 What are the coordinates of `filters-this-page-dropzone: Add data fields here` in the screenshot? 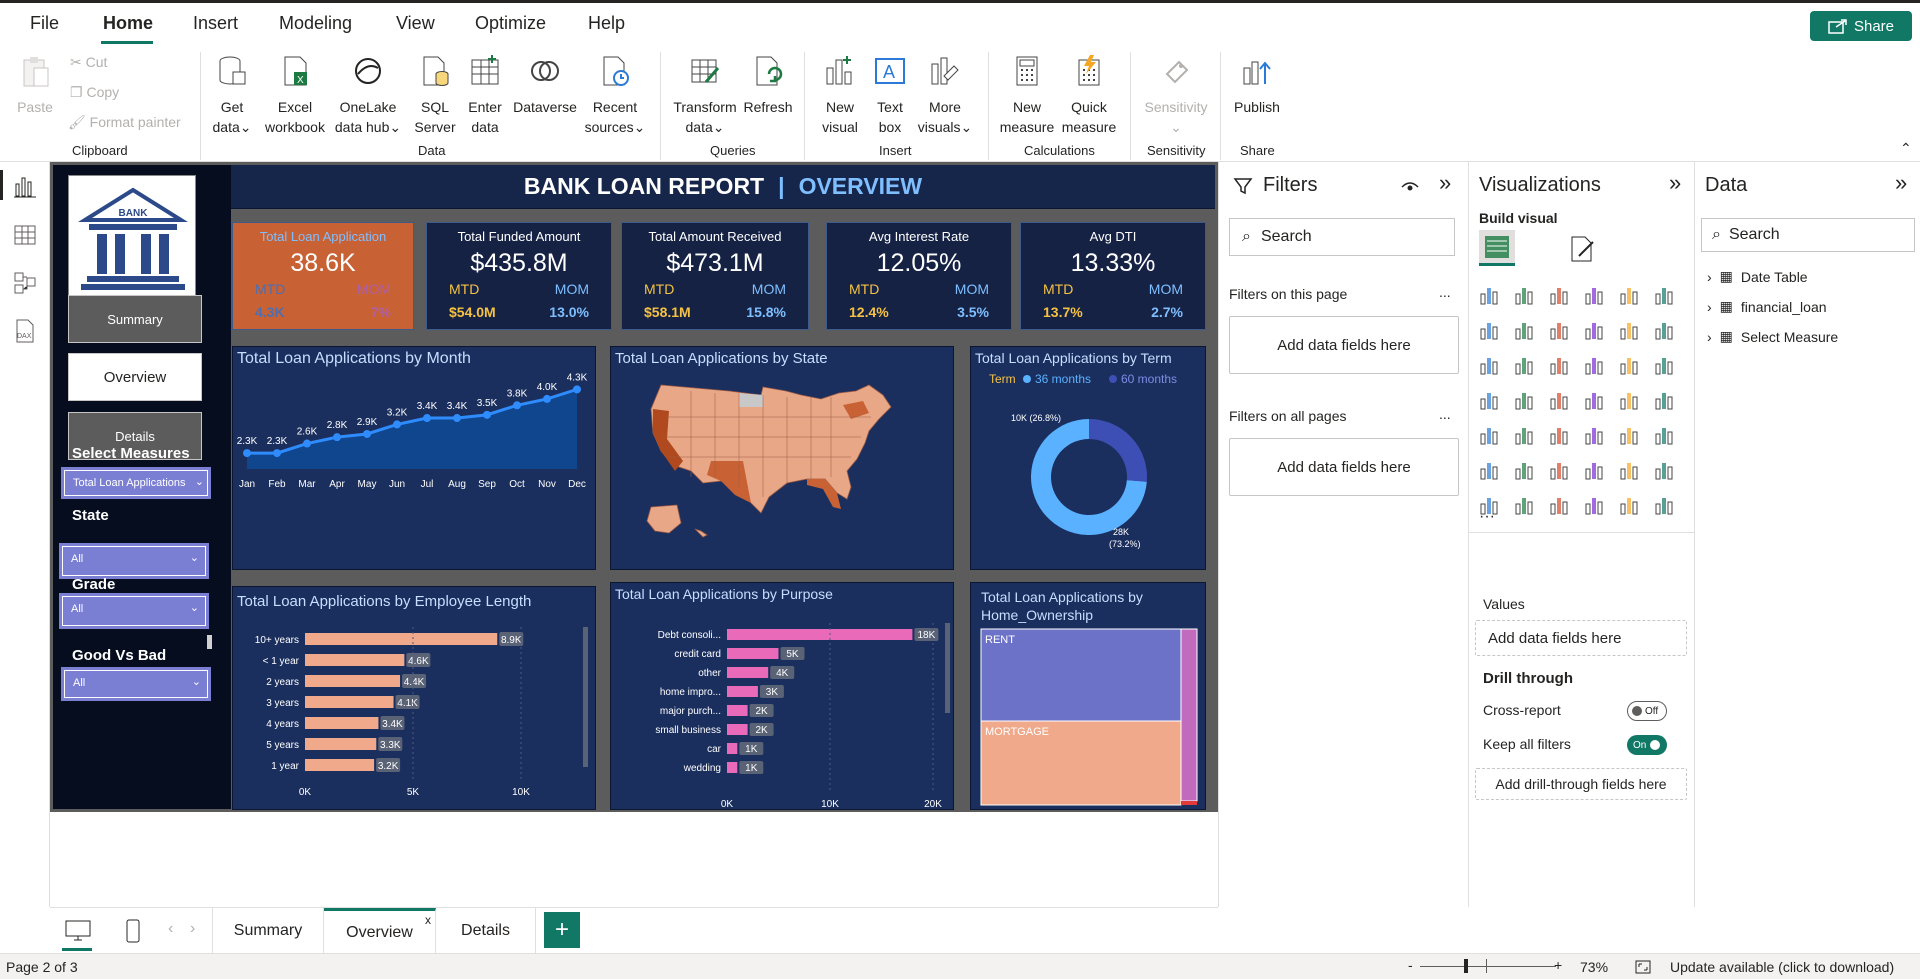 It's located at (1344, 345).